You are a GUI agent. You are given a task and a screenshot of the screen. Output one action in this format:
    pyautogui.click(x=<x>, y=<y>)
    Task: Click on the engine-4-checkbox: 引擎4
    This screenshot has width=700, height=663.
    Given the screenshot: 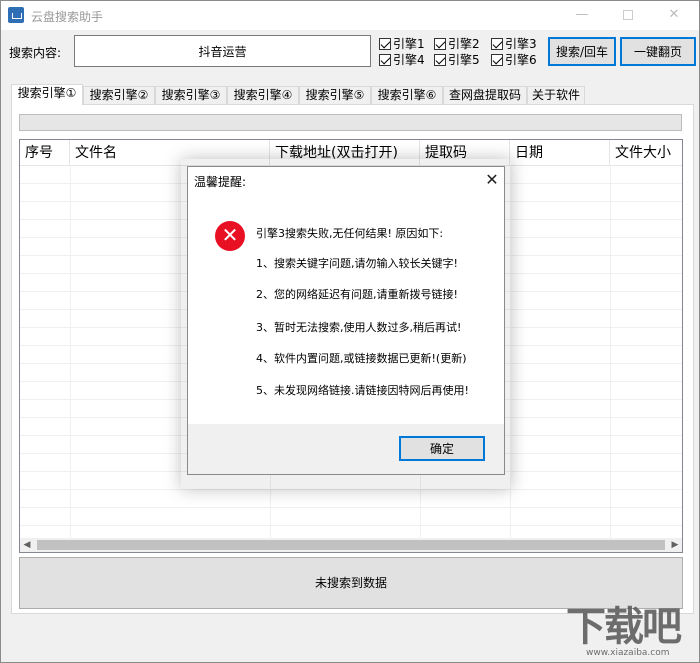 What is the action you would take?
    pyautogui.click(x=402, y=60)
    